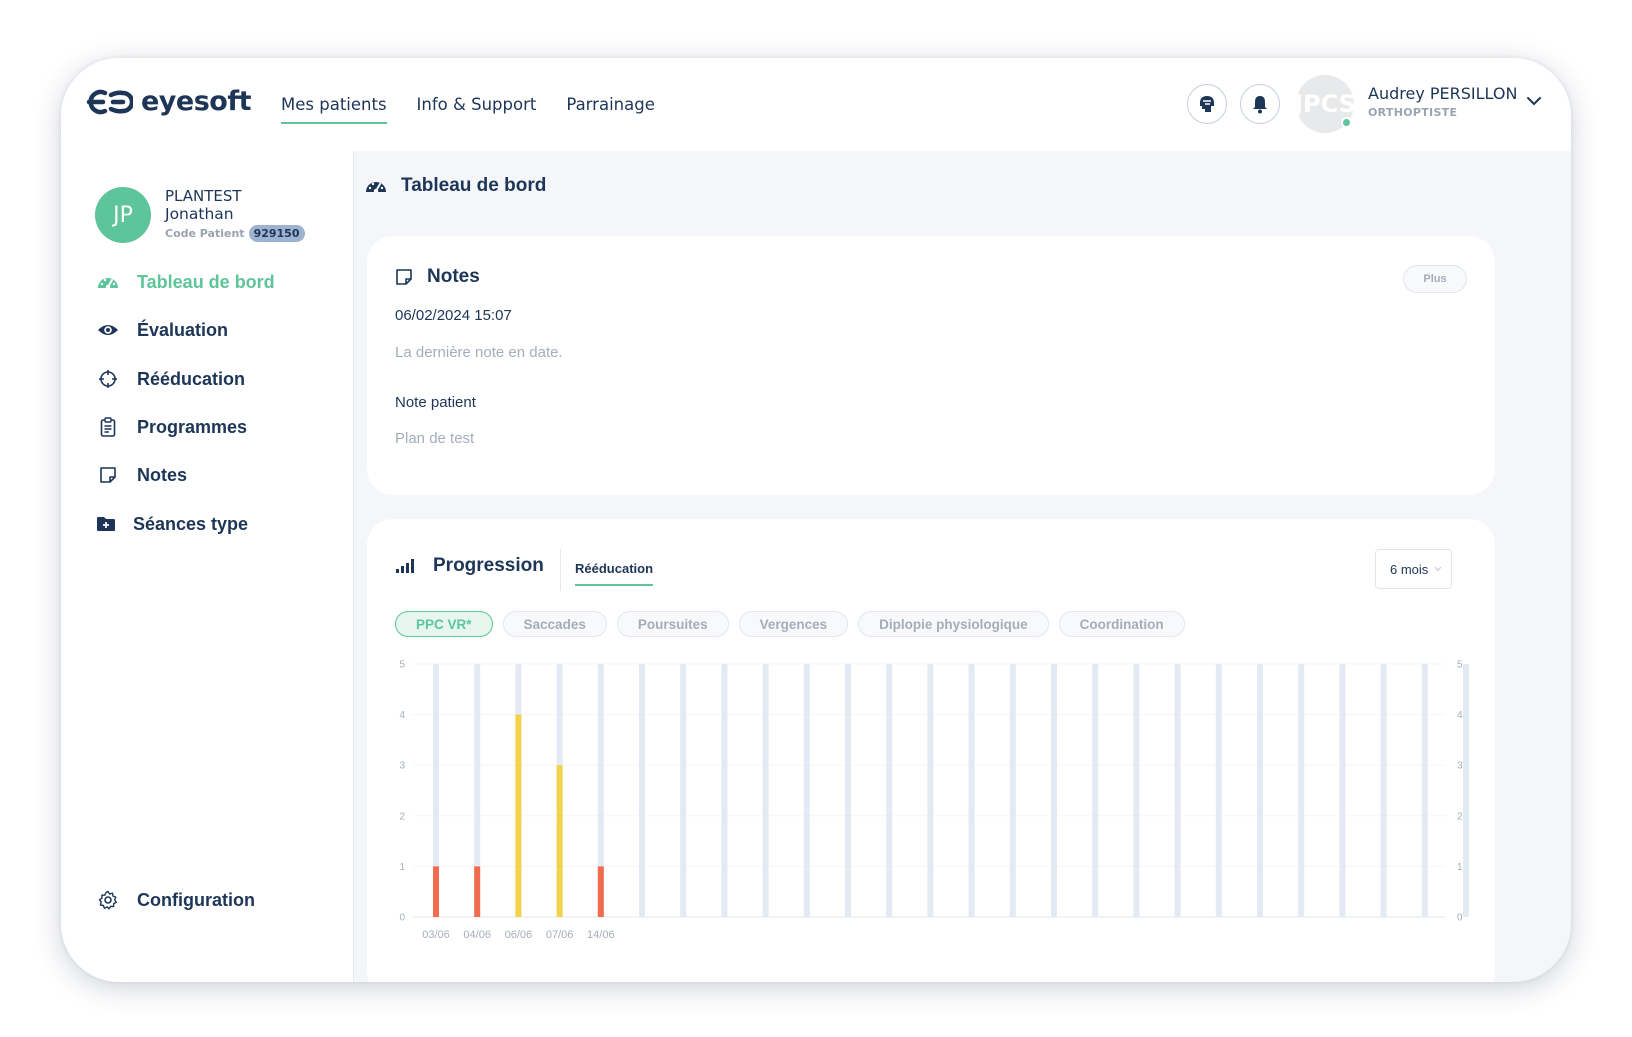  Describe the element at coordinates (1460, 766) in the screenshot. I see `y-tick-label-right: 3` at that location.